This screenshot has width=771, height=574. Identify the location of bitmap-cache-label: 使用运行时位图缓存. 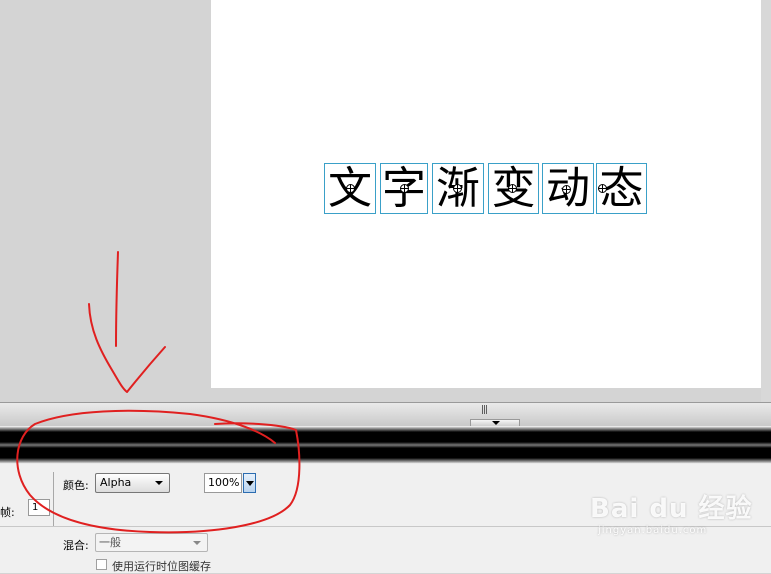
(161, 566).